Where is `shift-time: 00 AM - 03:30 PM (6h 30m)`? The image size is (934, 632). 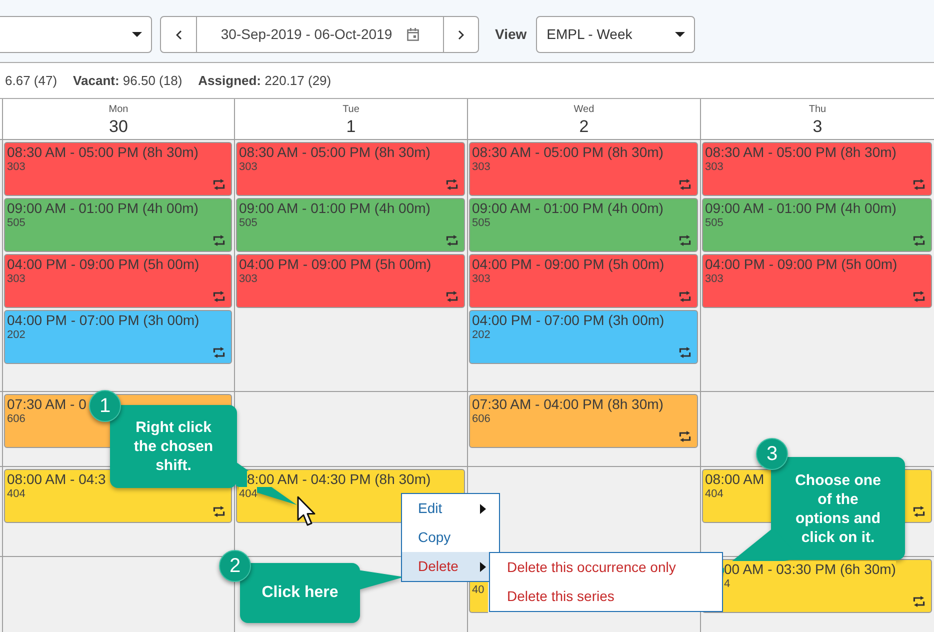
shift-time: 00 AM - 03:30 PM (6h 30m) is located at coordinates (810, 569).